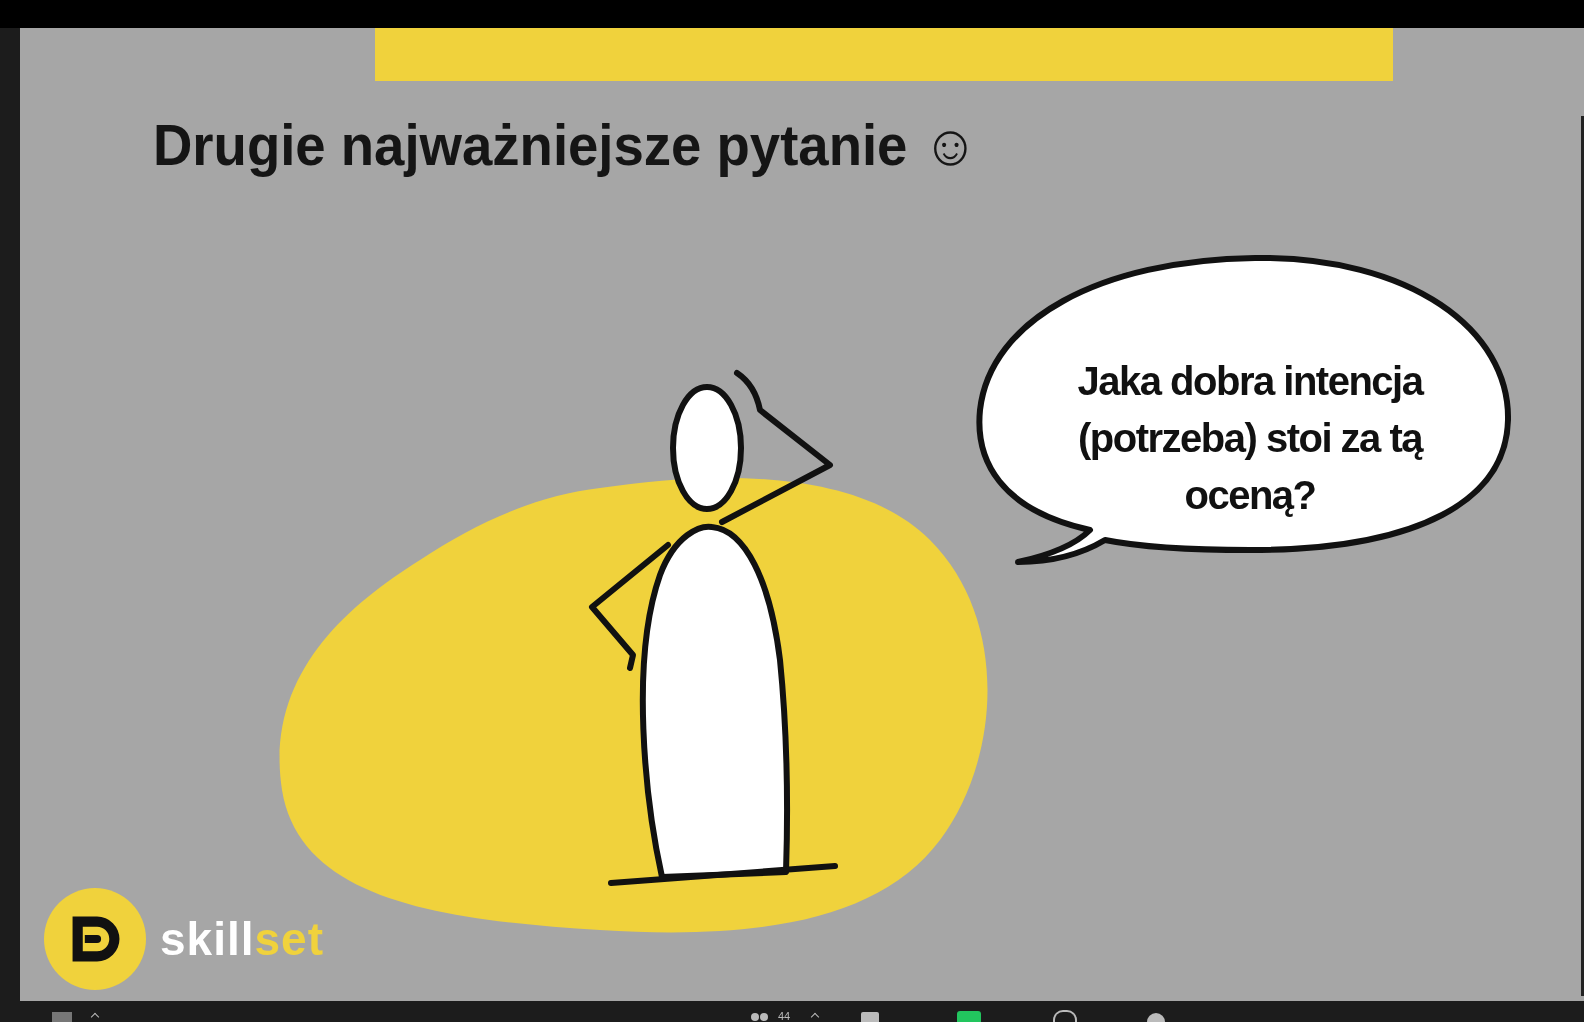  I want to click on logo-wordmark: skillset, so click(242, 939).